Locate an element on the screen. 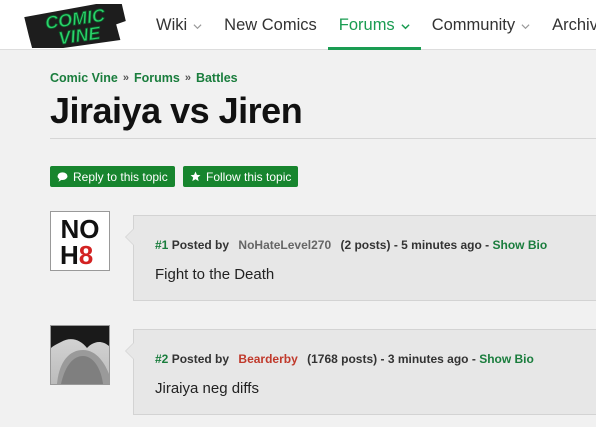 This screenshot has width=596, height=427. title-divider is located at coordinates (323, 138).